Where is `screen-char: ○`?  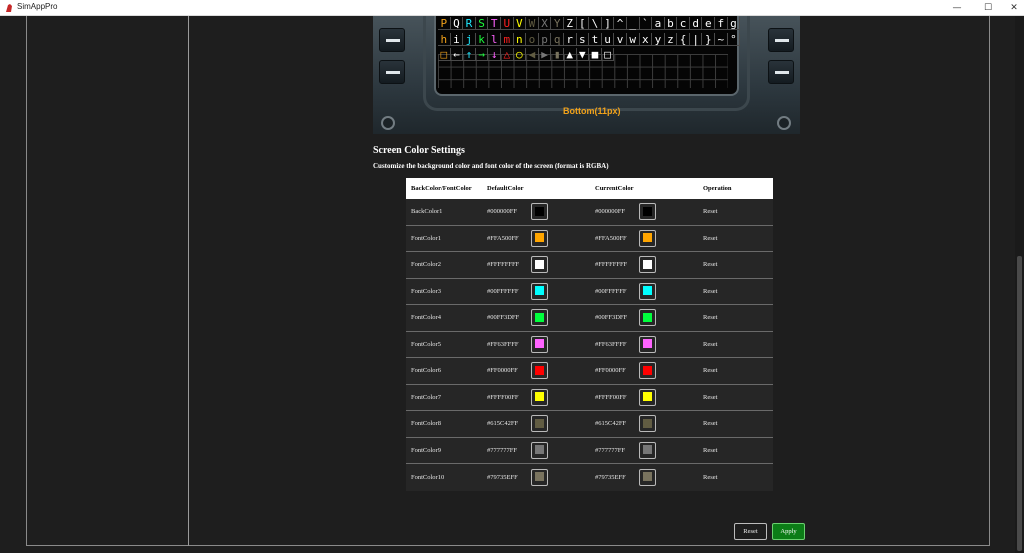 screen-char: ○ is located at coordinates (520, 54).